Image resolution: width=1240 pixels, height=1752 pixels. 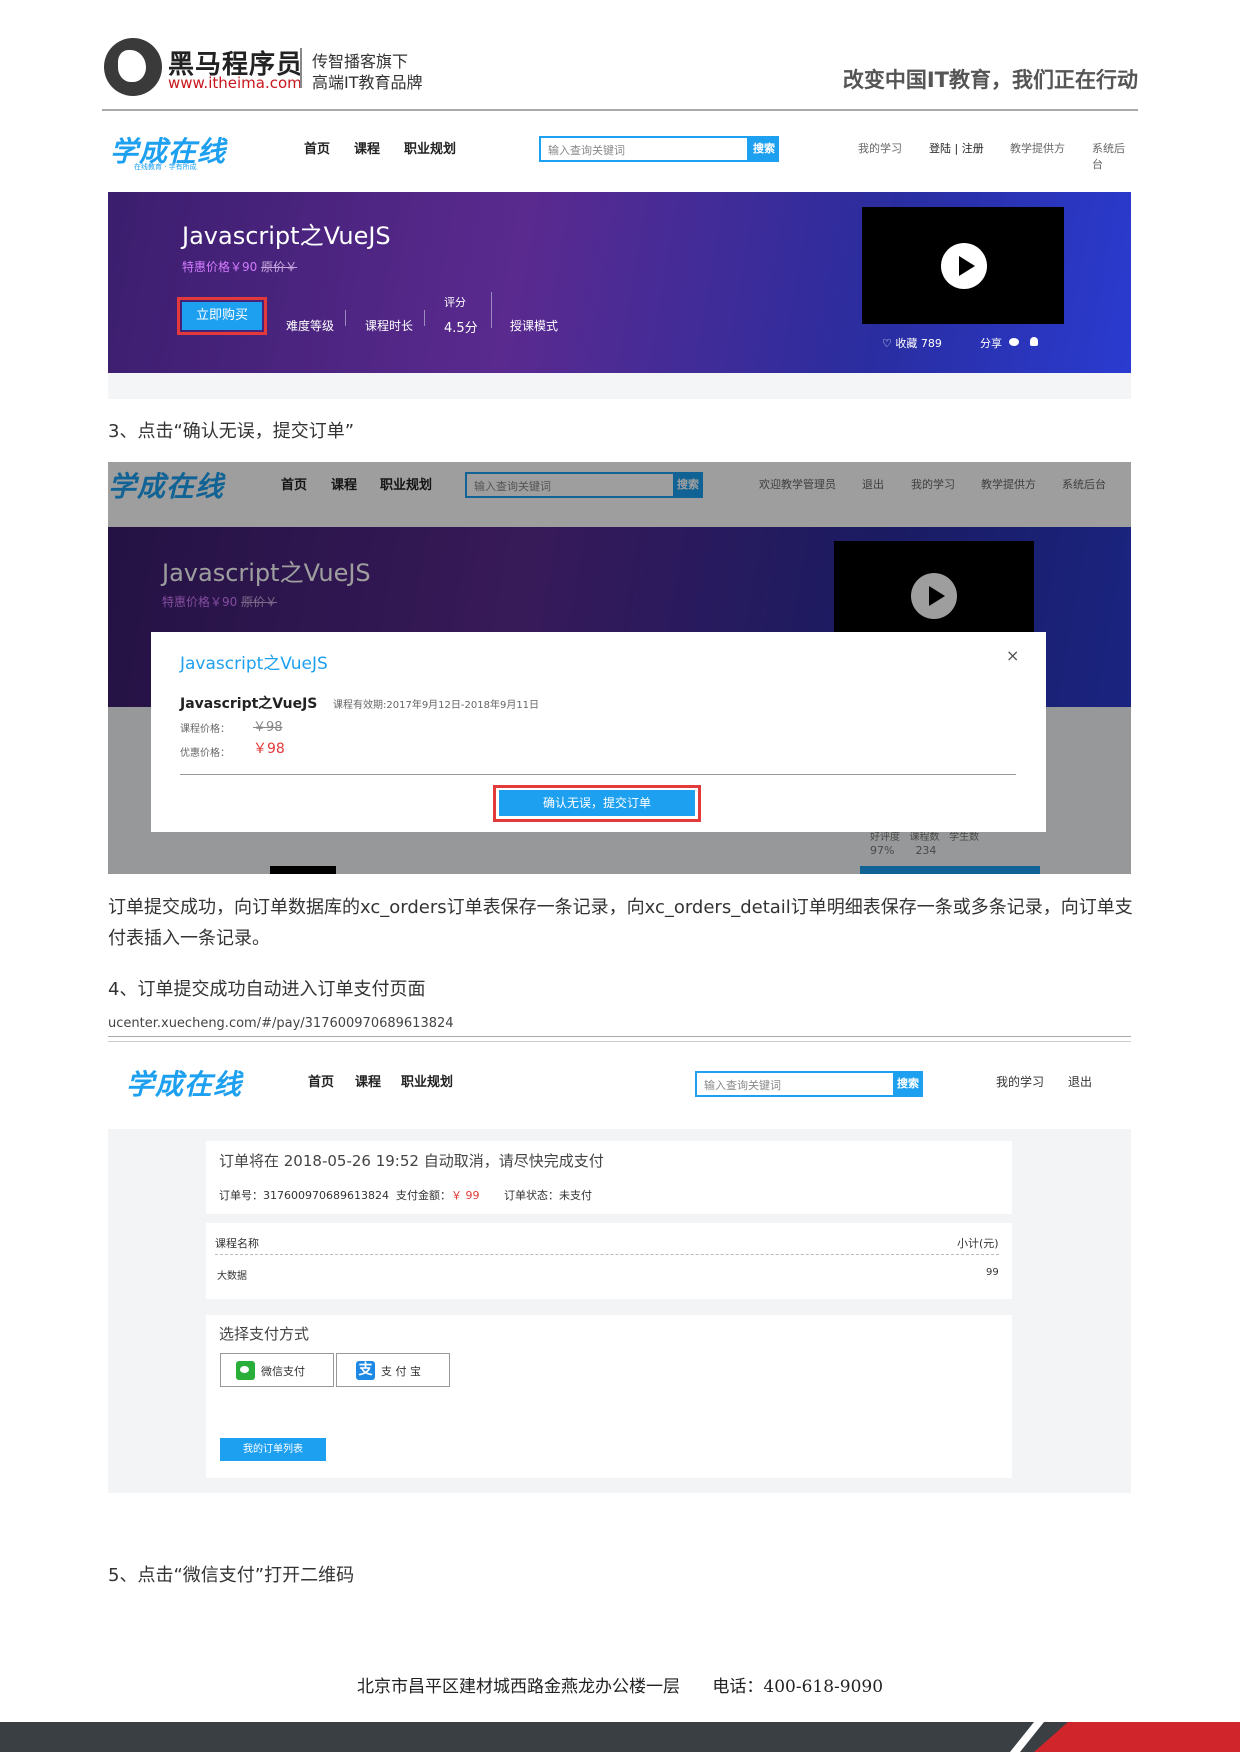 I want to click on wechat-pay-button: 微信支付, so click(x=277, y=1370).